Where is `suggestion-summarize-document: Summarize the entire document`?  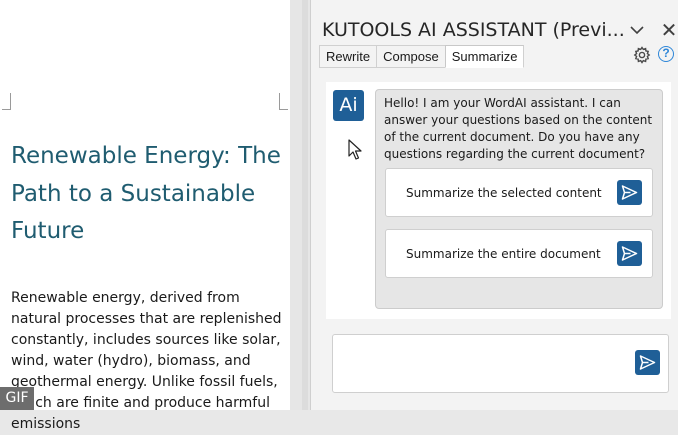 suggestion-summarize-document: Summarize the entire document is located at coordinates (519, 253).